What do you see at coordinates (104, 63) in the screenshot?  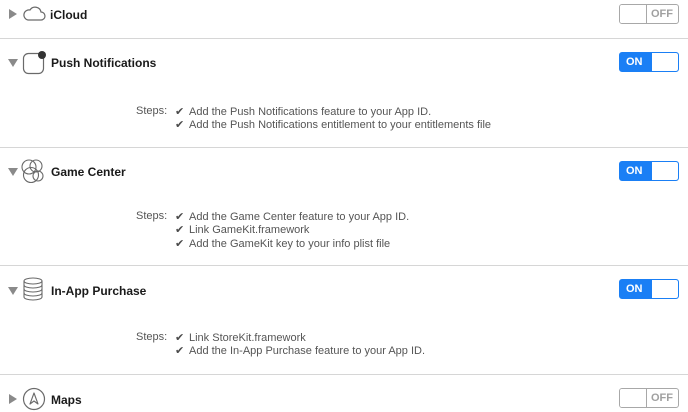 I see `capability-title: Push Notifications` at bounding box center [104, 63].